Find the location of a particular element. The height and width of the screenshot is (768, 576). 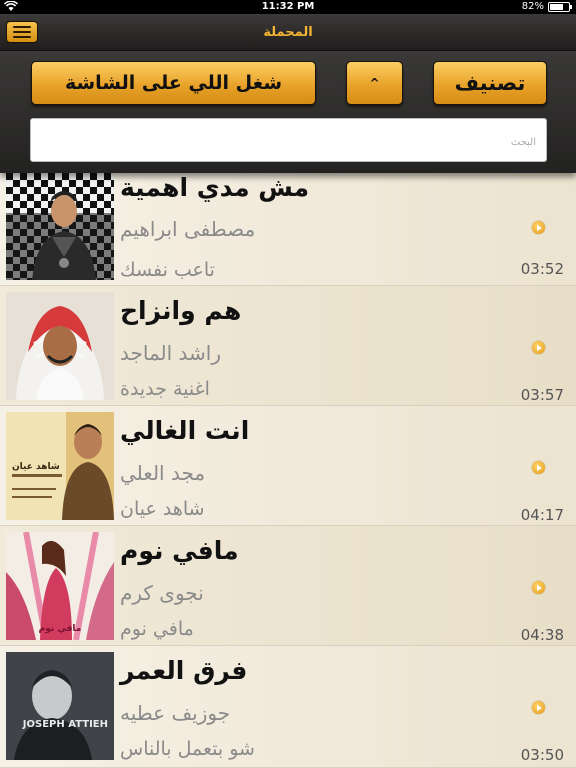

song-artist: مصطفى ابراهيم is located at coordinates (188, 229).